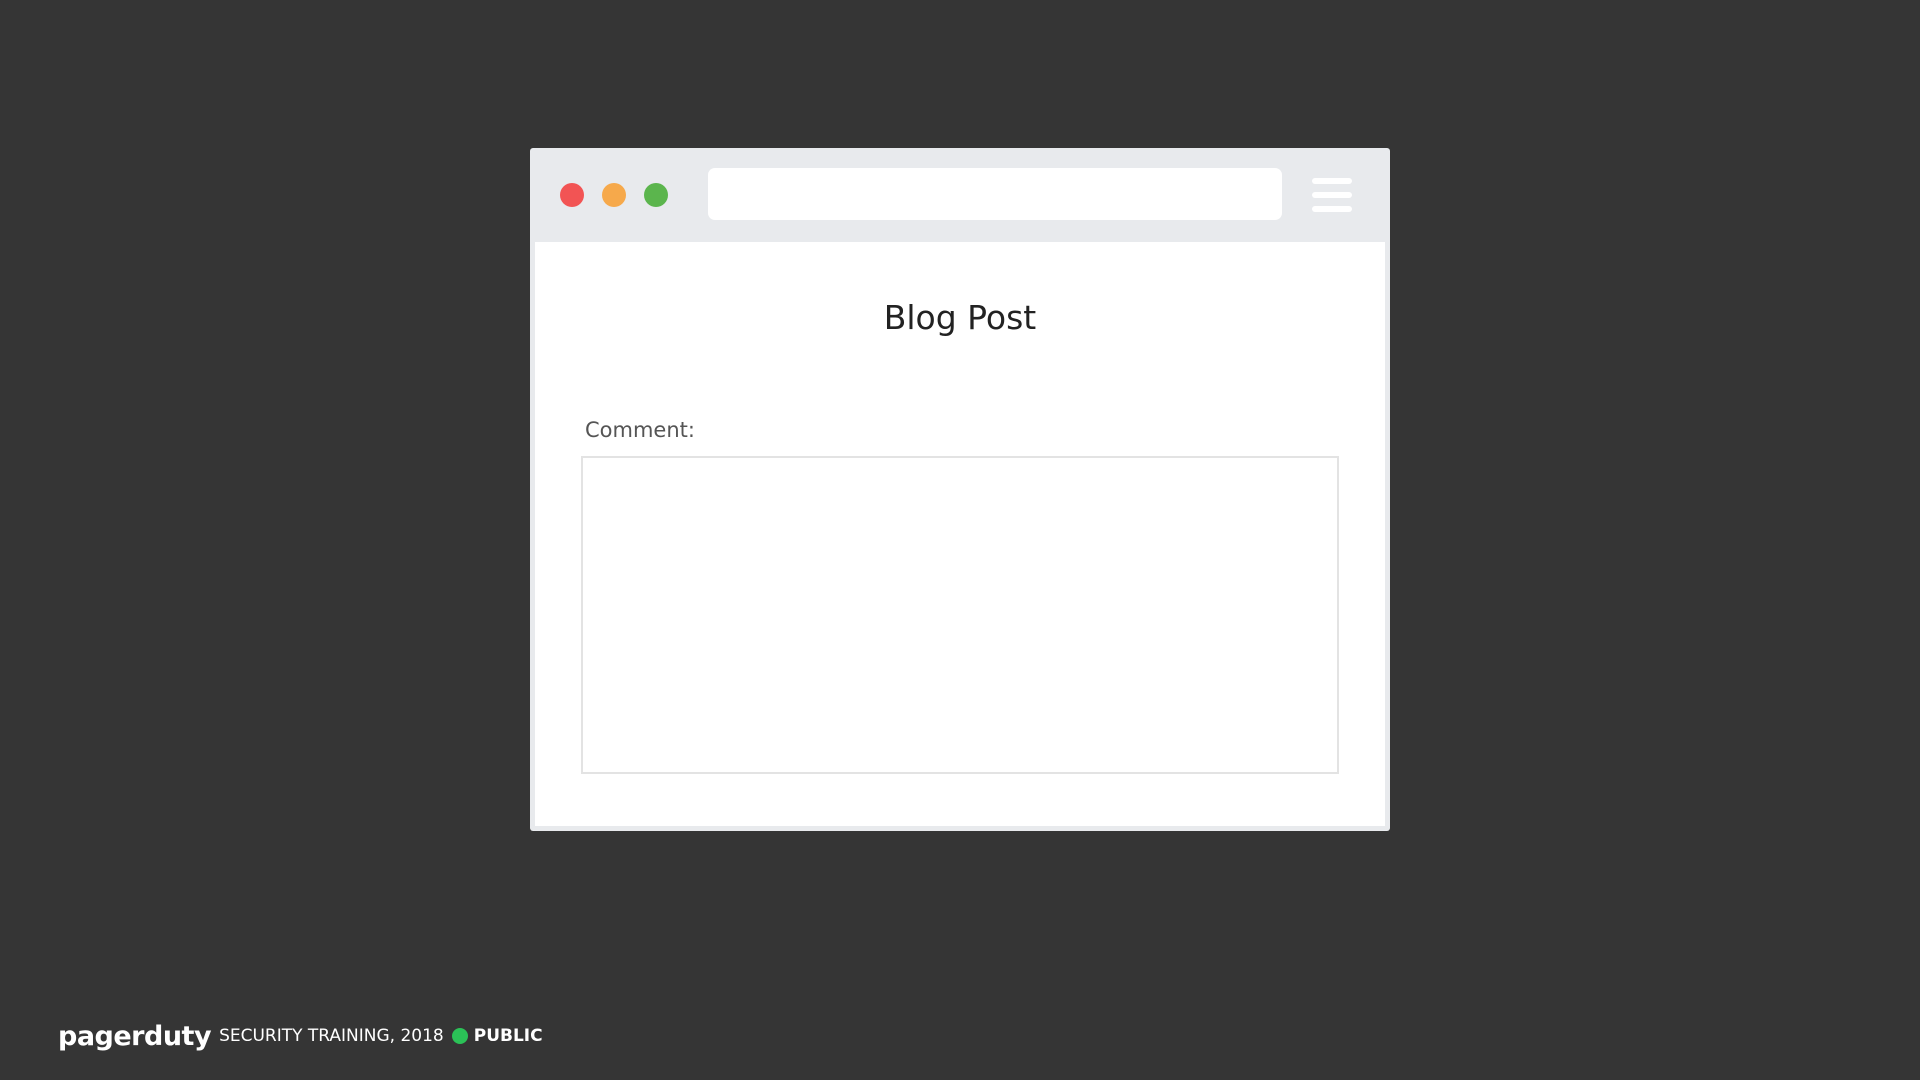  I want to click on footer: pagerduty SECURITY TRAINING, 2018 PUBLIC, so click(300, 1036).